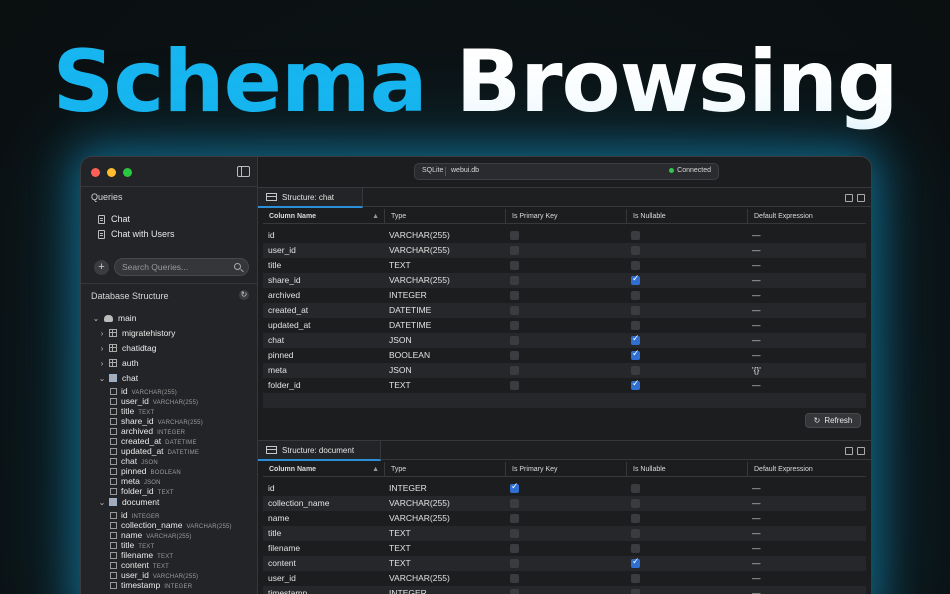  I want to click on table-row: id VARCHAR(255) —, so click(564, 235).